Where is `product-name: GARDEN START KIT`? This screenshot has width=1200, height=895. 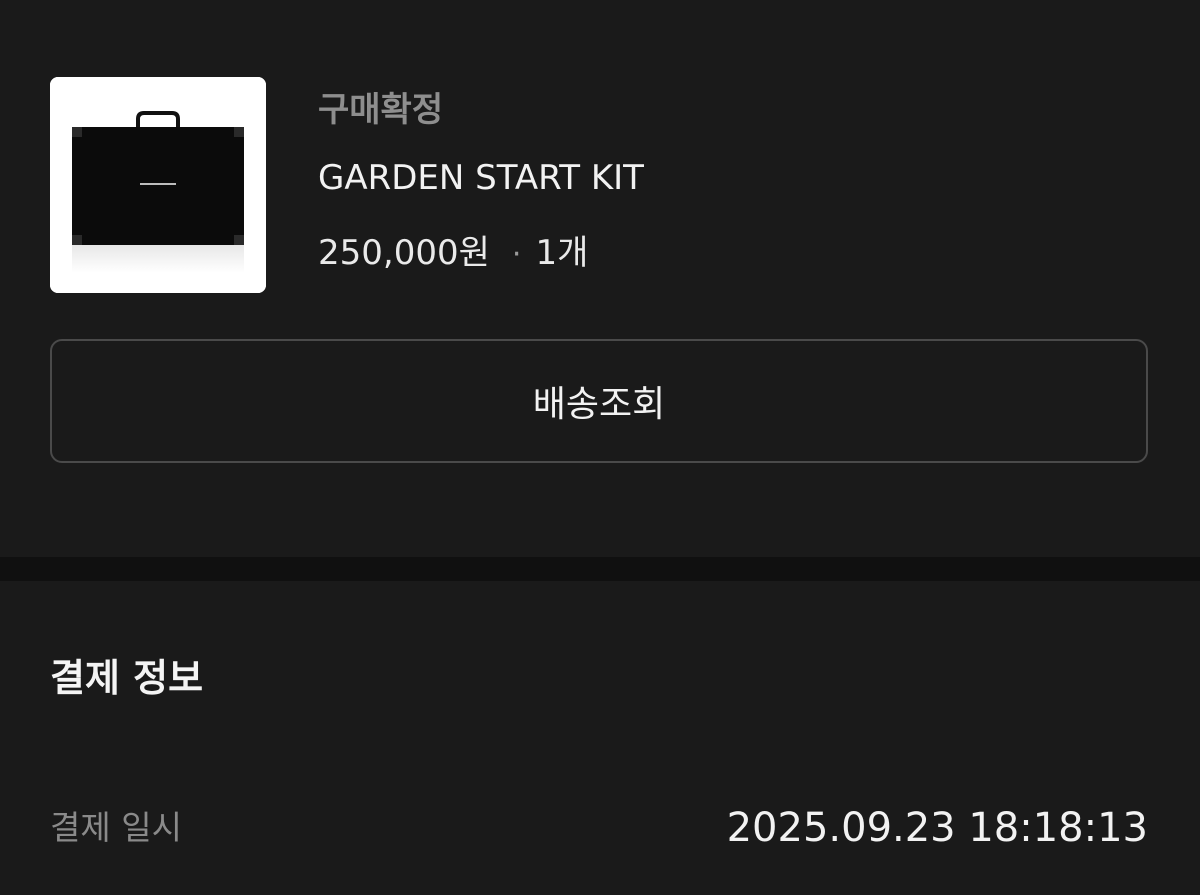 product-name: GARDEN START KIT is located at coordinates (481, 178).